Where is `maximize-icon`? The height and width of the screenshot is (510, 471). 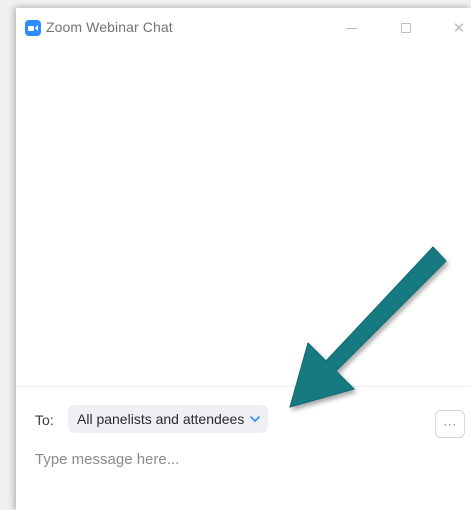 maximize-icon is located at coordinates (406, 28).